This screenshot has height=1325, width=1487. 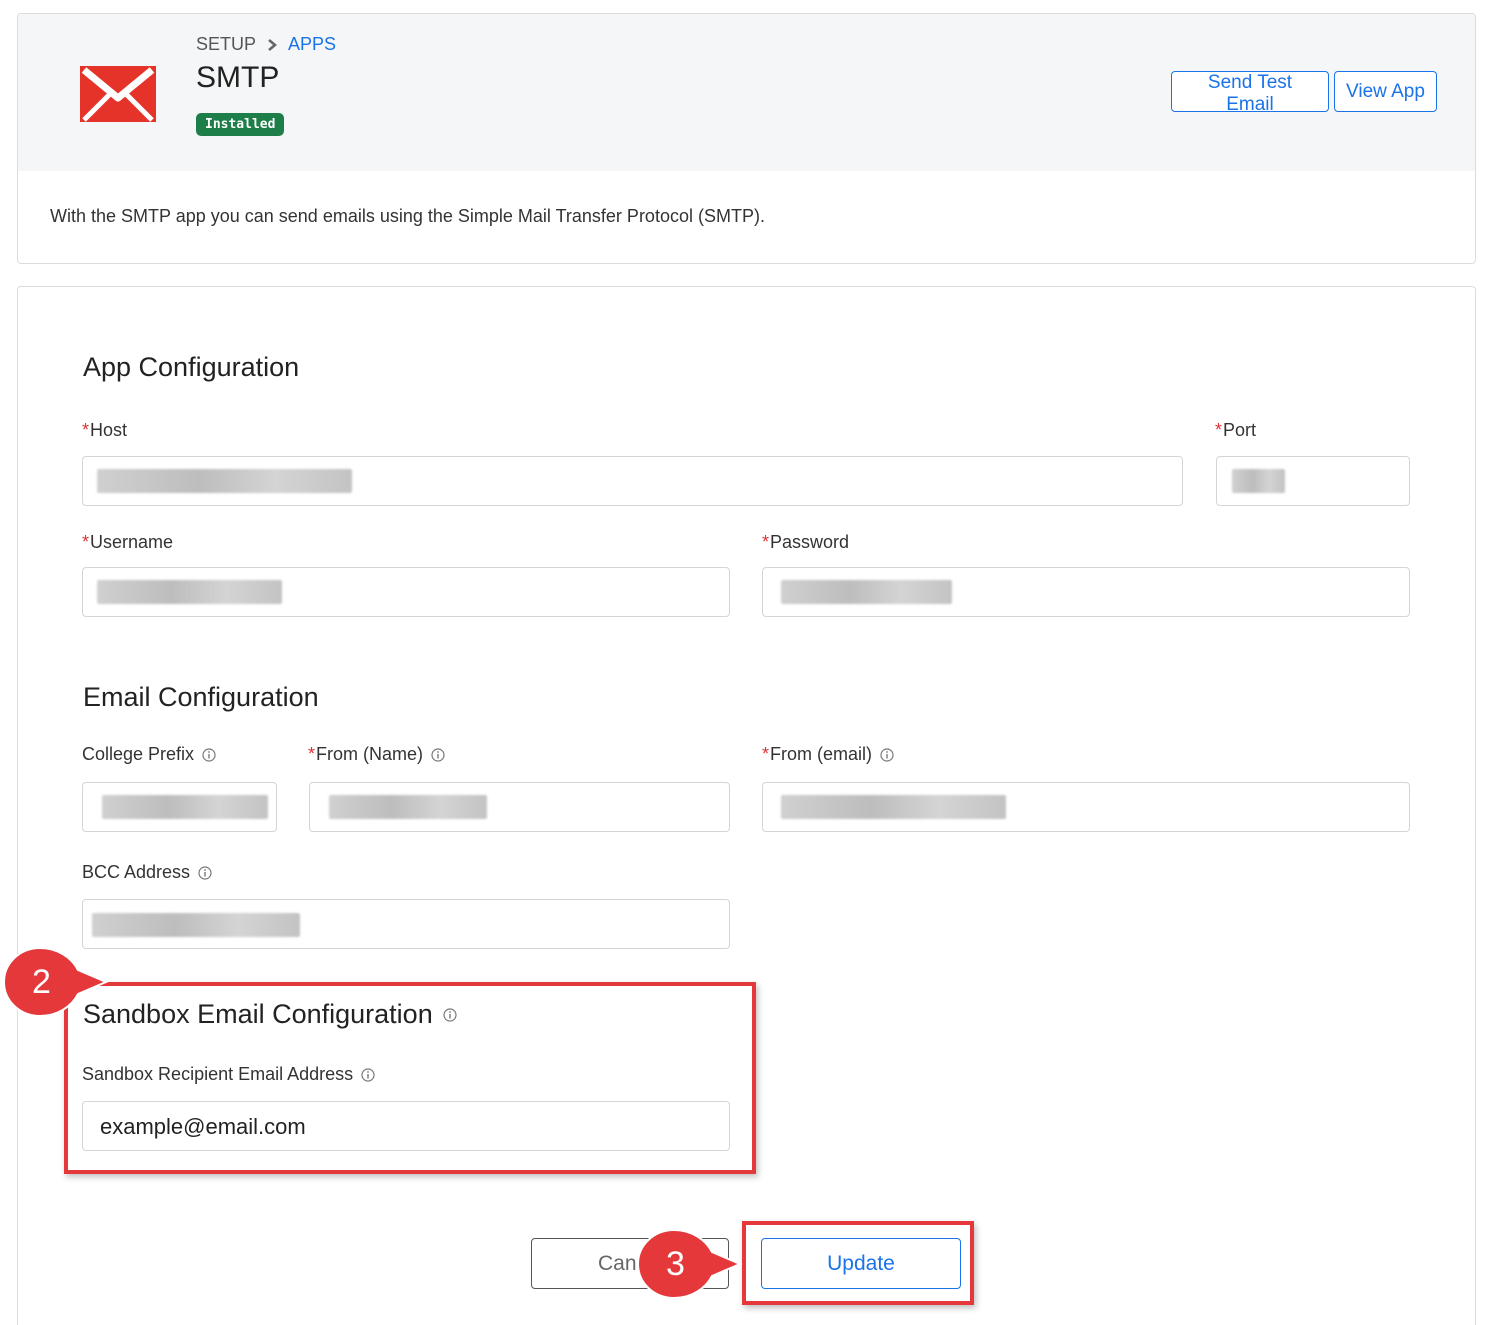 What do you see at coordinates (118, 94) in the screenshot?
I see `envelope-icon` at bounding box center [118, 94].